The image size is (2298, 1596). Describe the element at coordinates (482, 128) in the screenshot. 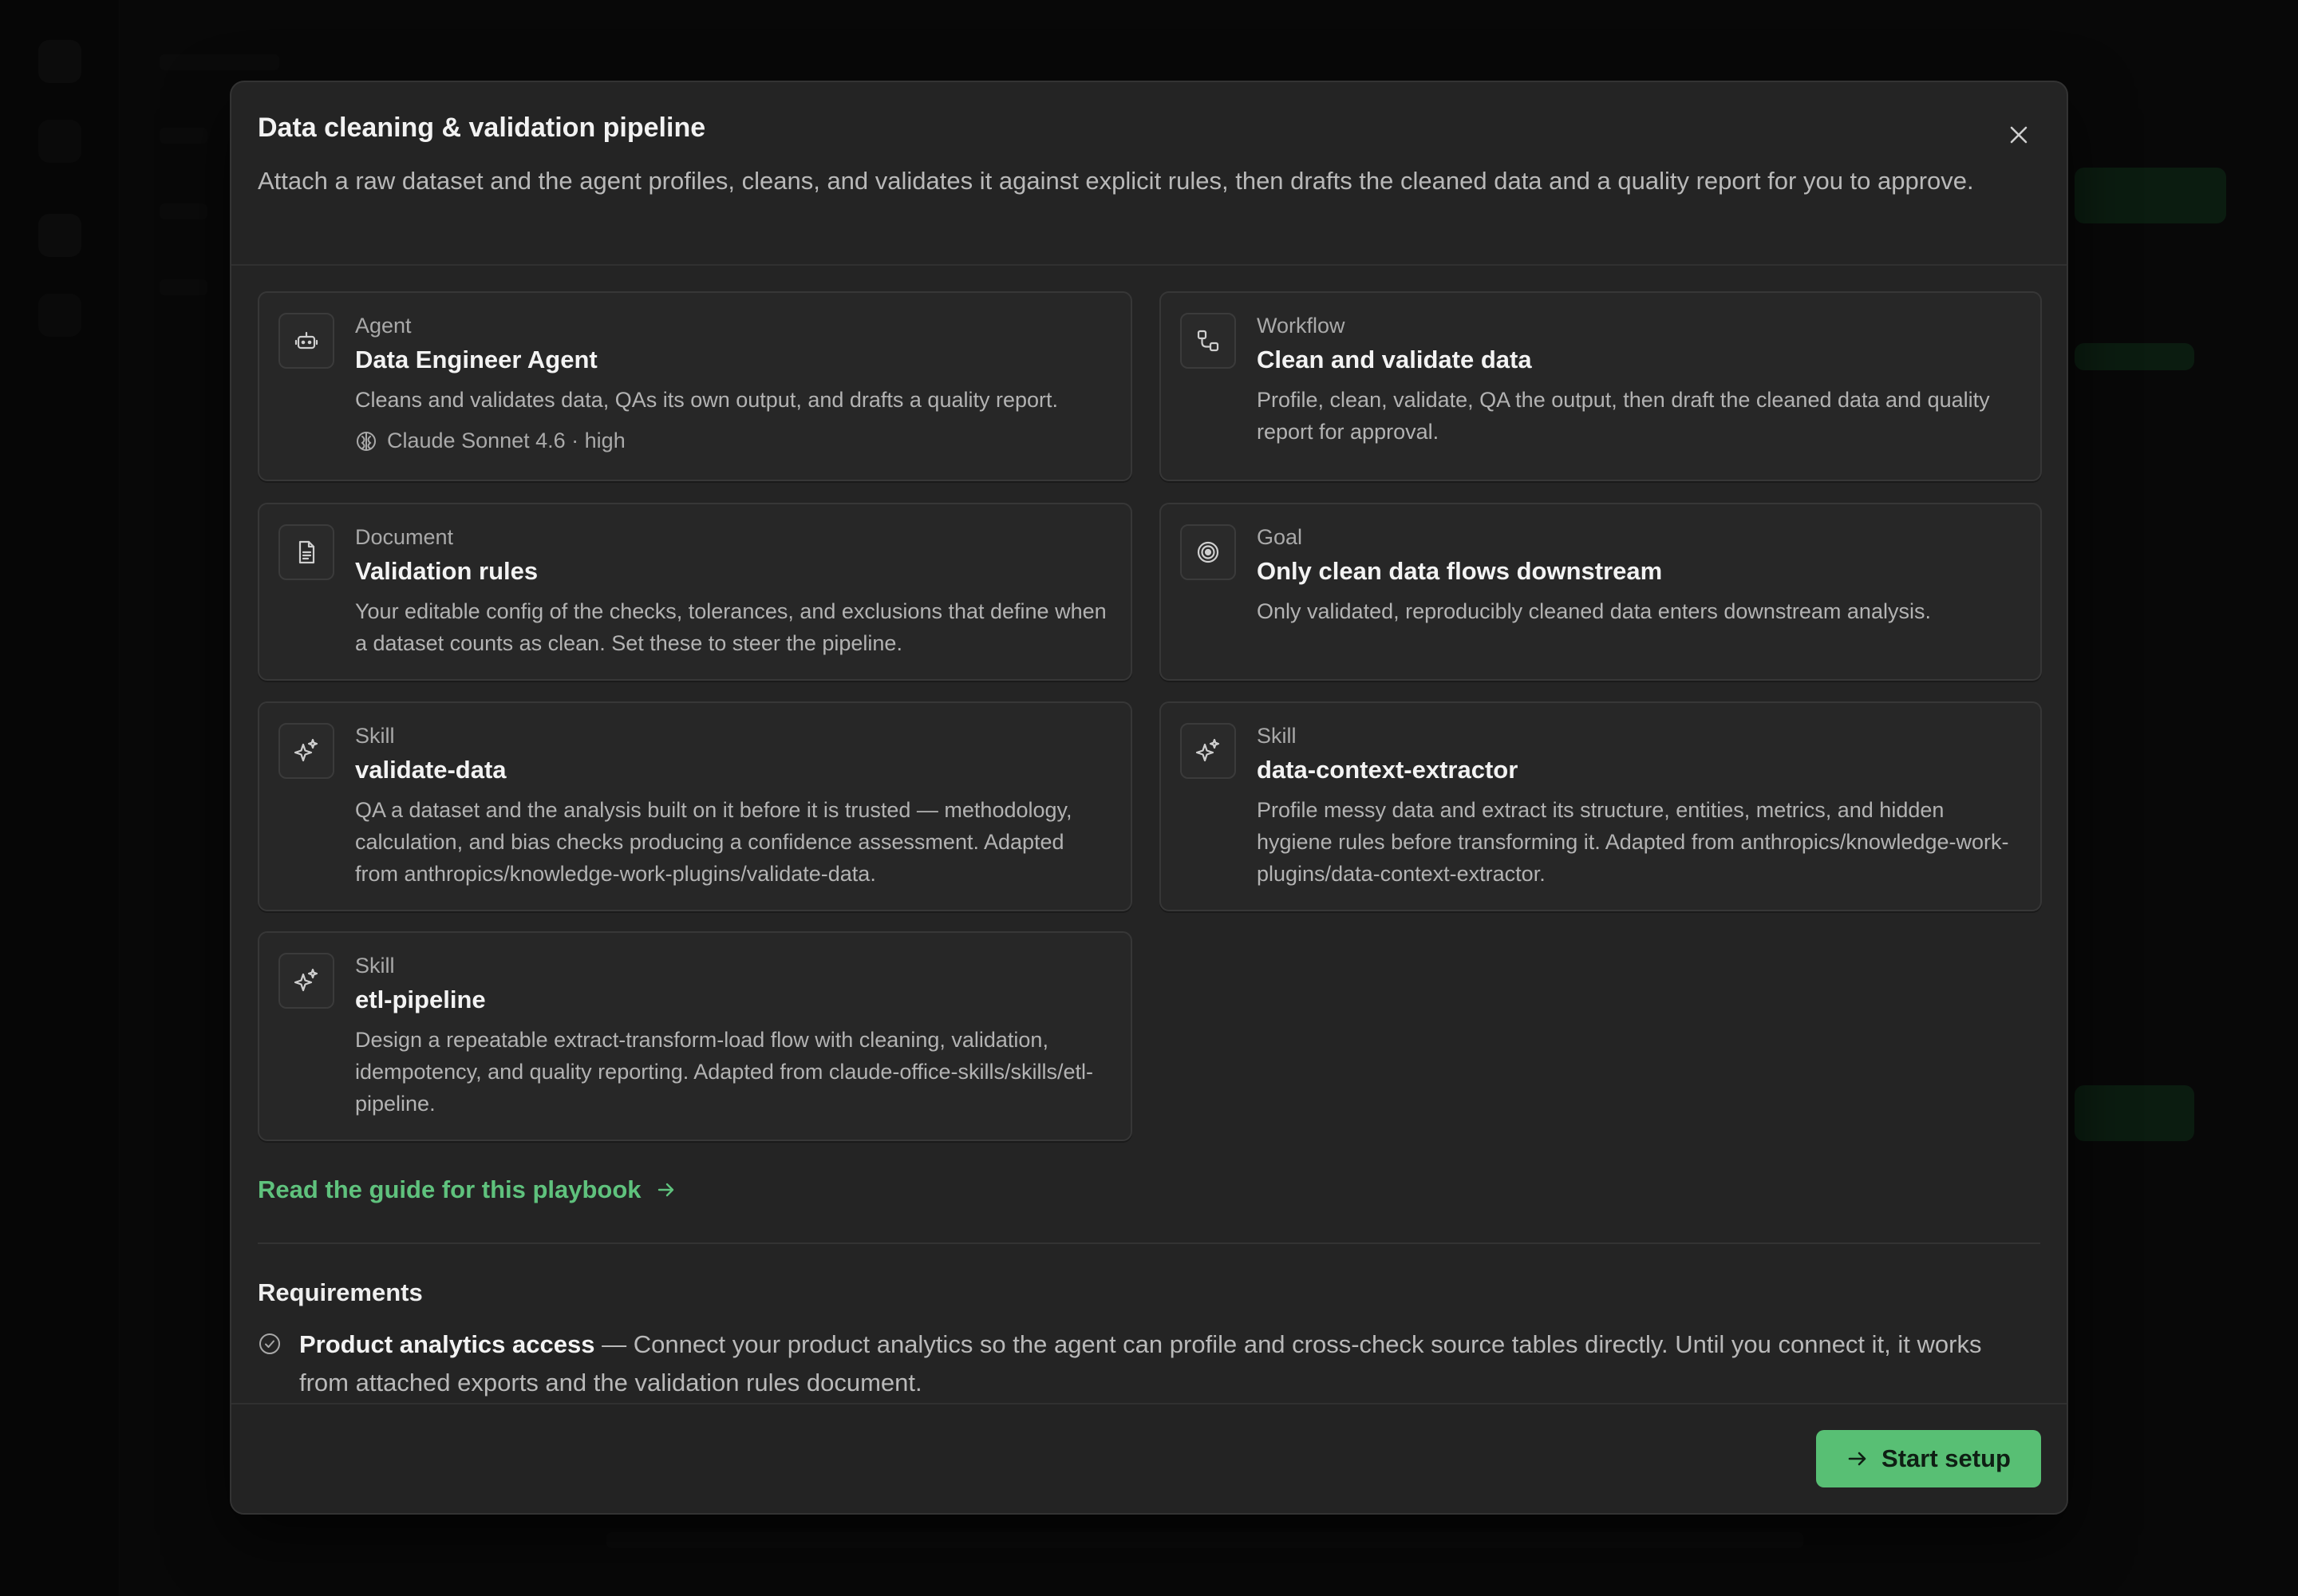

I see `modal-title: Data cleaning & validation pipeline` at that location.